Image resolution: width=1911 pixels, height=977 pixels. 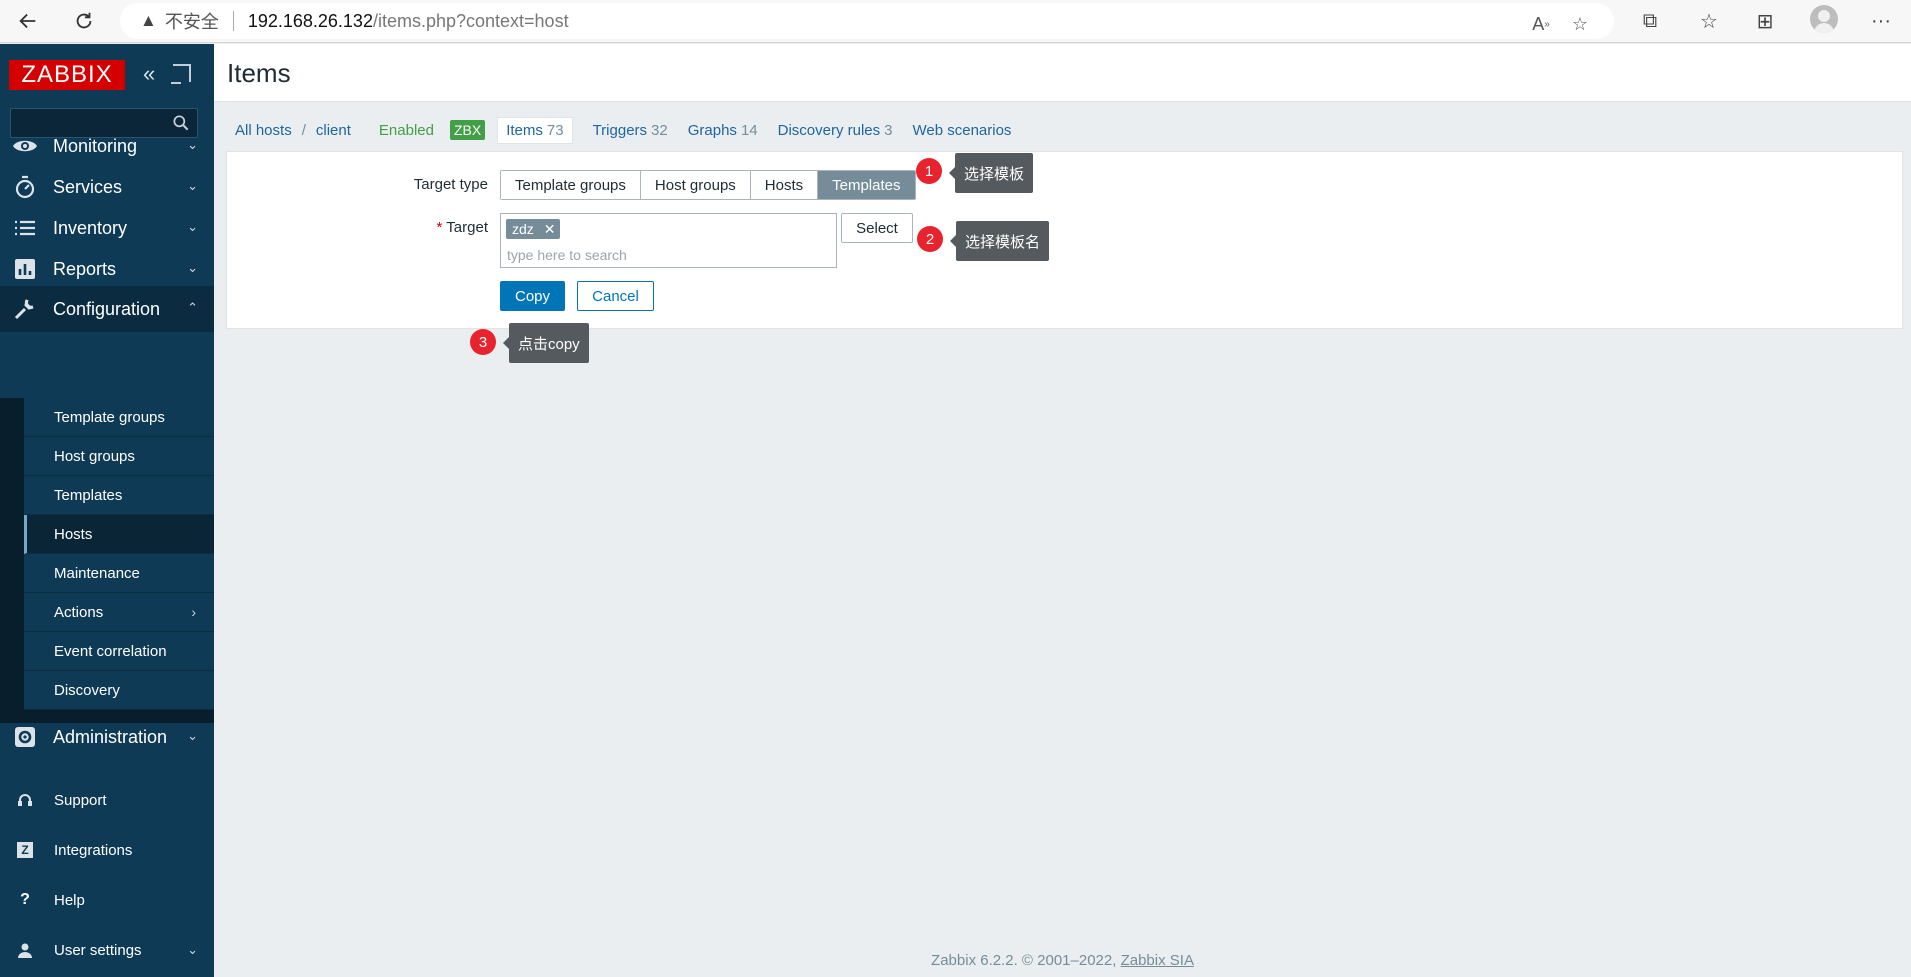 What do you see at coordinates (406, 130) in the screenshot?
I see `host-status: Enabled` at bounding box center [406, 130].